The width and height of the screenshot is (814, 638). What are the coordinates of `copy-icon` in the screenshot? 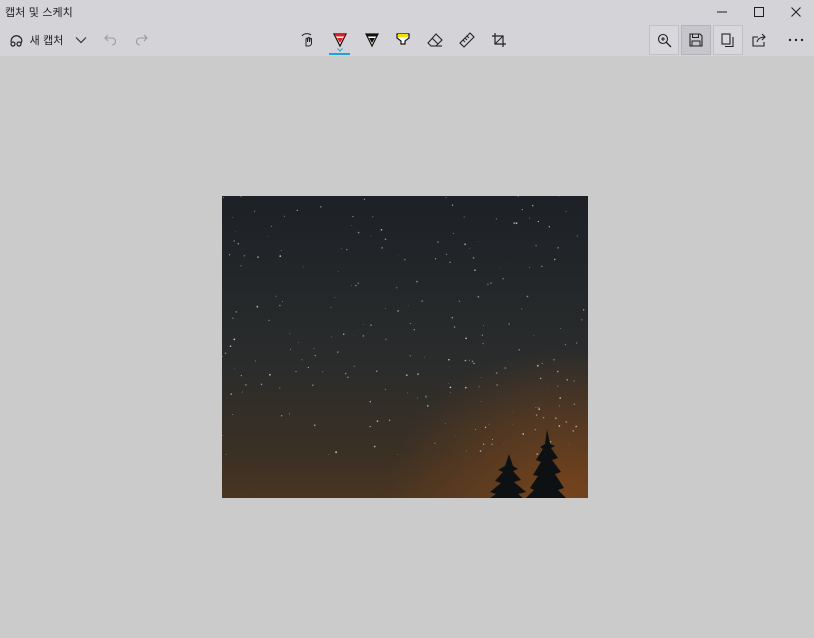 It's located at (727, 39).